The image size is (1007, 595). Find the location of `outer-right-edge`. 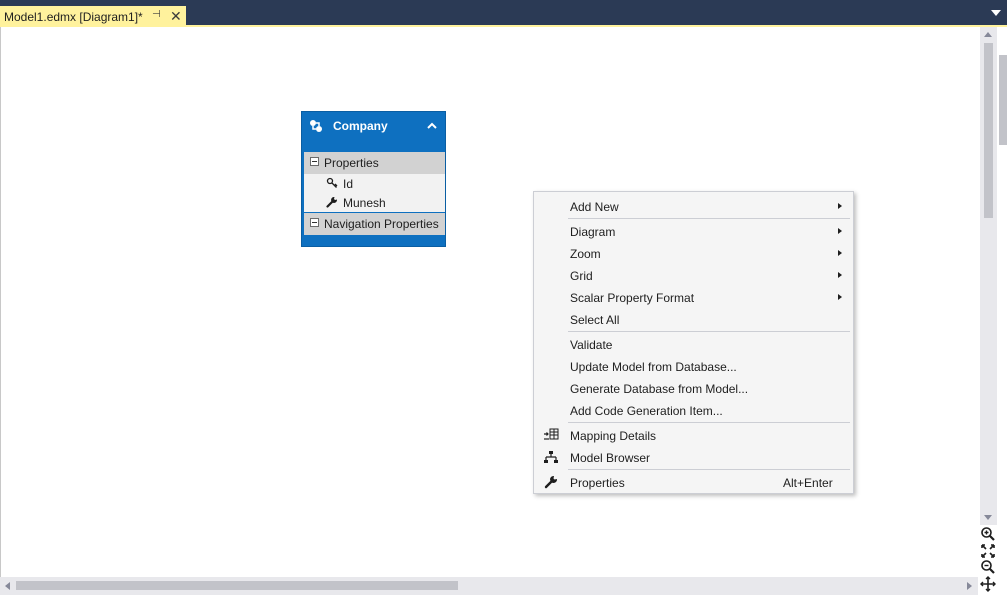

outer-right-edge is located at coordinates (1002, 311).